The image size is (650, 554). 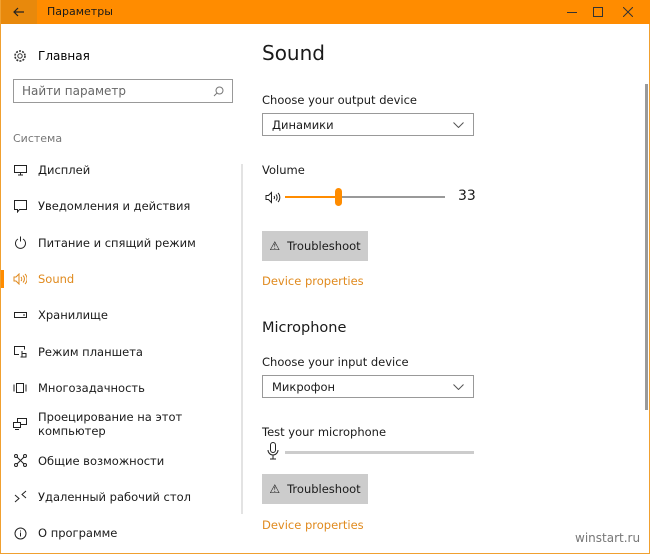 What do you see at coordinates (324, 432) in the screenshot?
I see `test-microphone-label: Test your microphone` at bounding box center [324, 432].